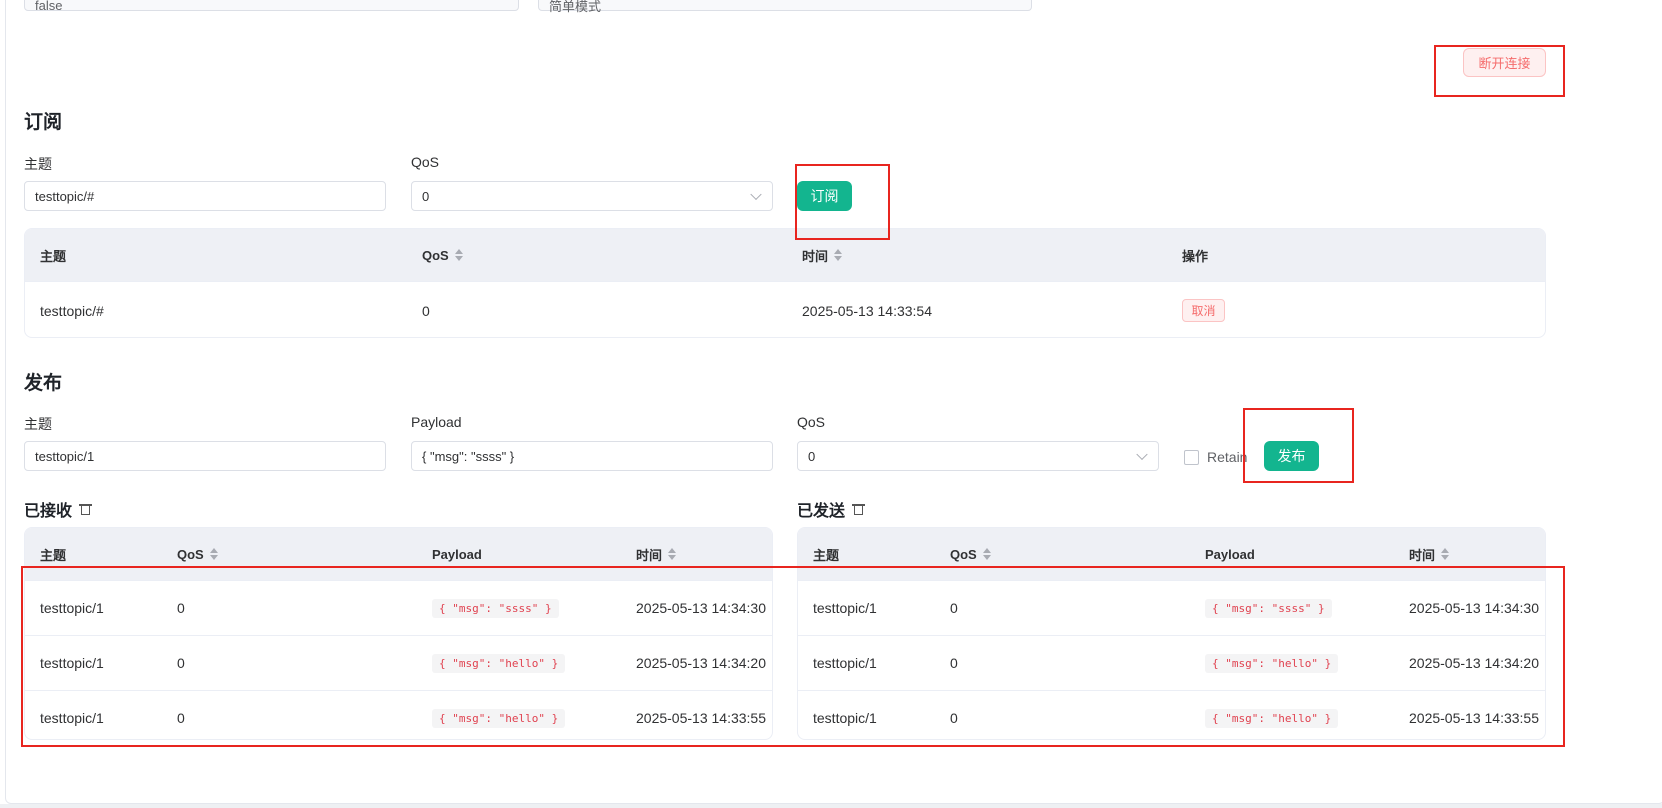 The image size is (1662, 808). I want to click on subscriptions-table-header: 主题 QoS 时间 操作, so click(785, 255).